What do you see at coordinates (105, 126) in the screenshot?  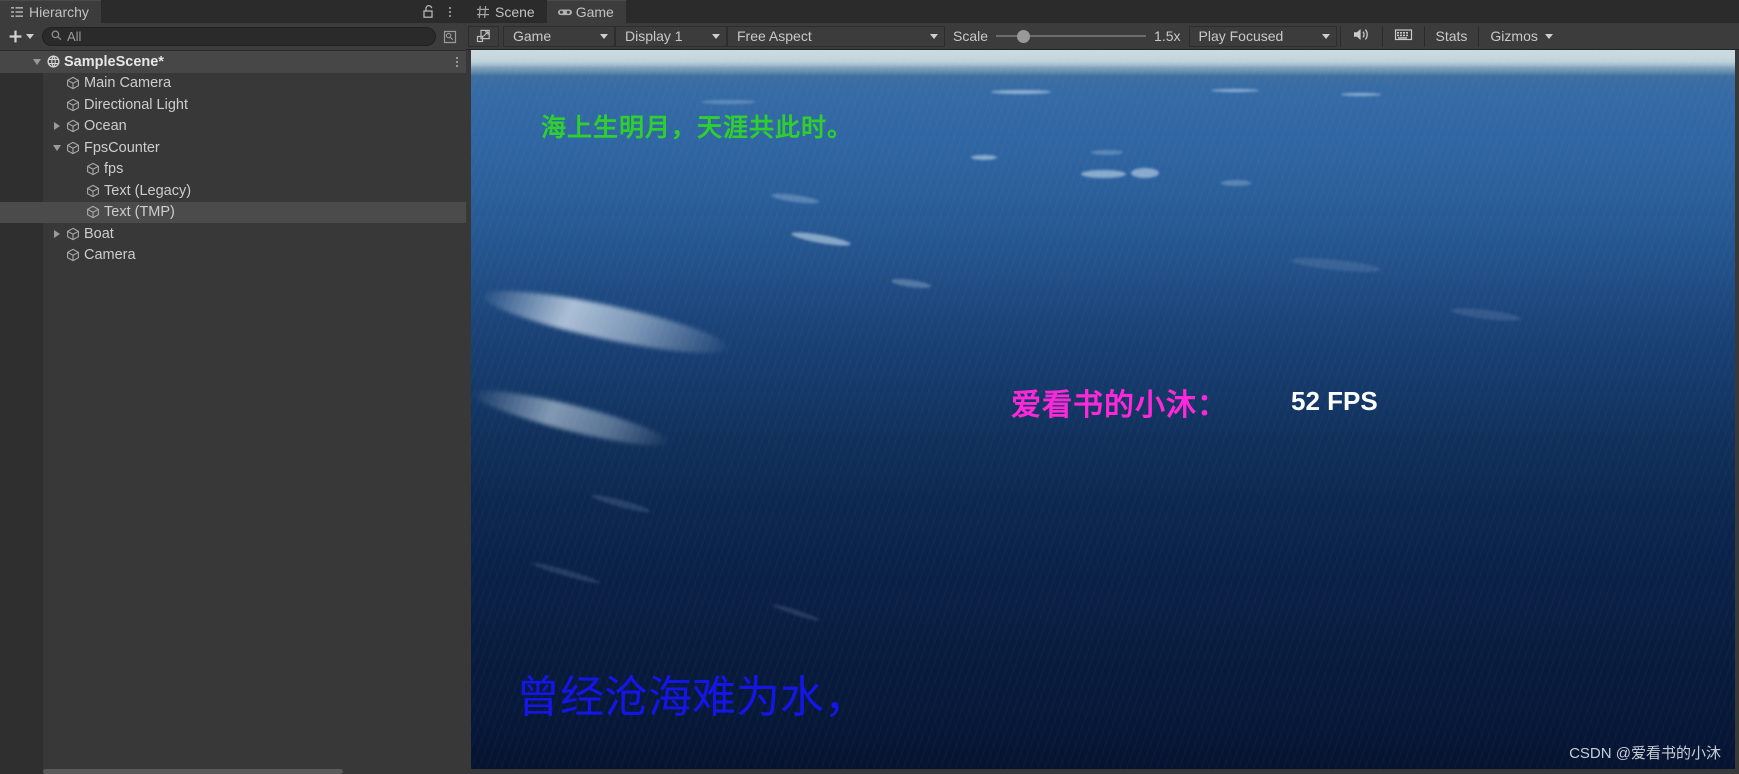 I see `hierarchy-item-label: Ocean` at bounding box center [105, 126].